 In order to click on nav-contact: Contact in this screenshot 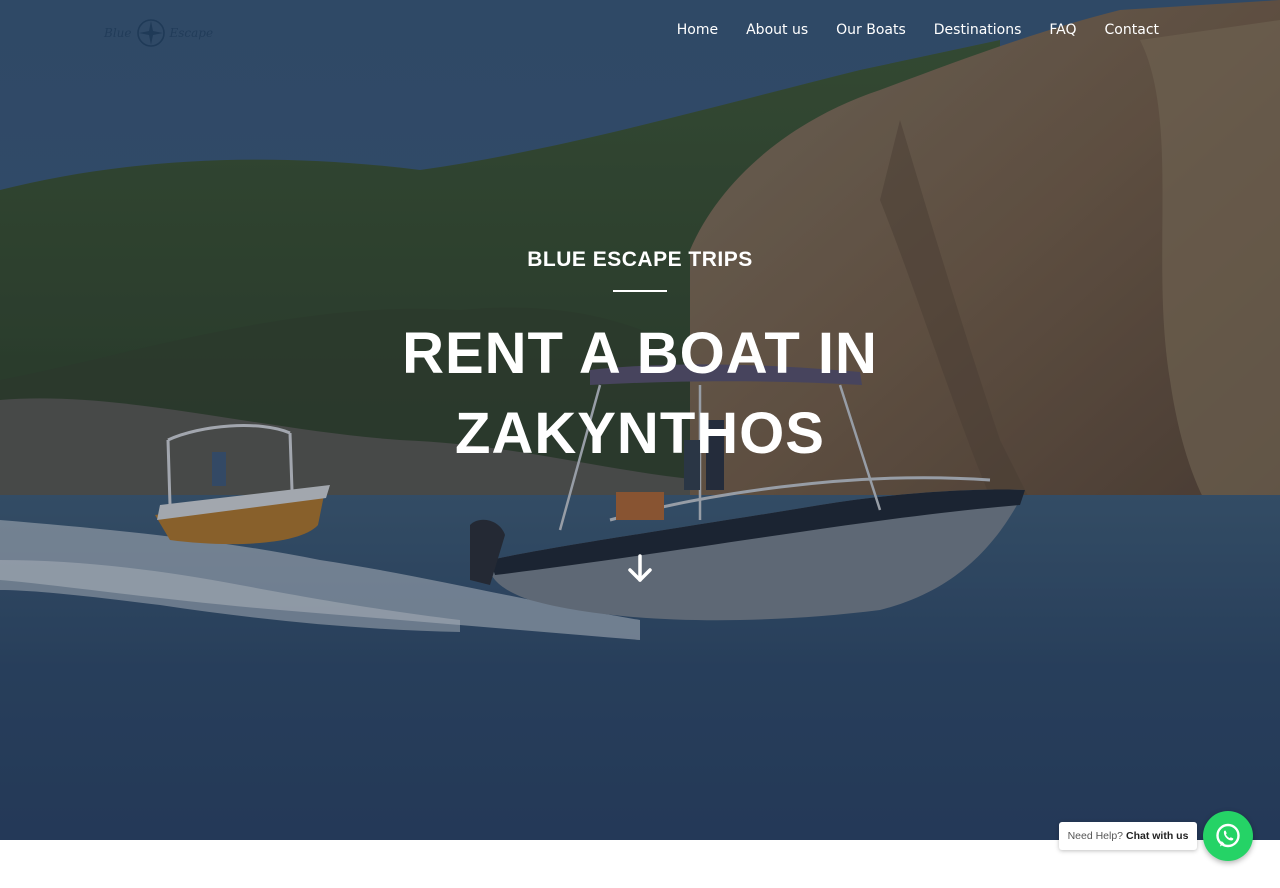, I will do `click(1125, 30)`.